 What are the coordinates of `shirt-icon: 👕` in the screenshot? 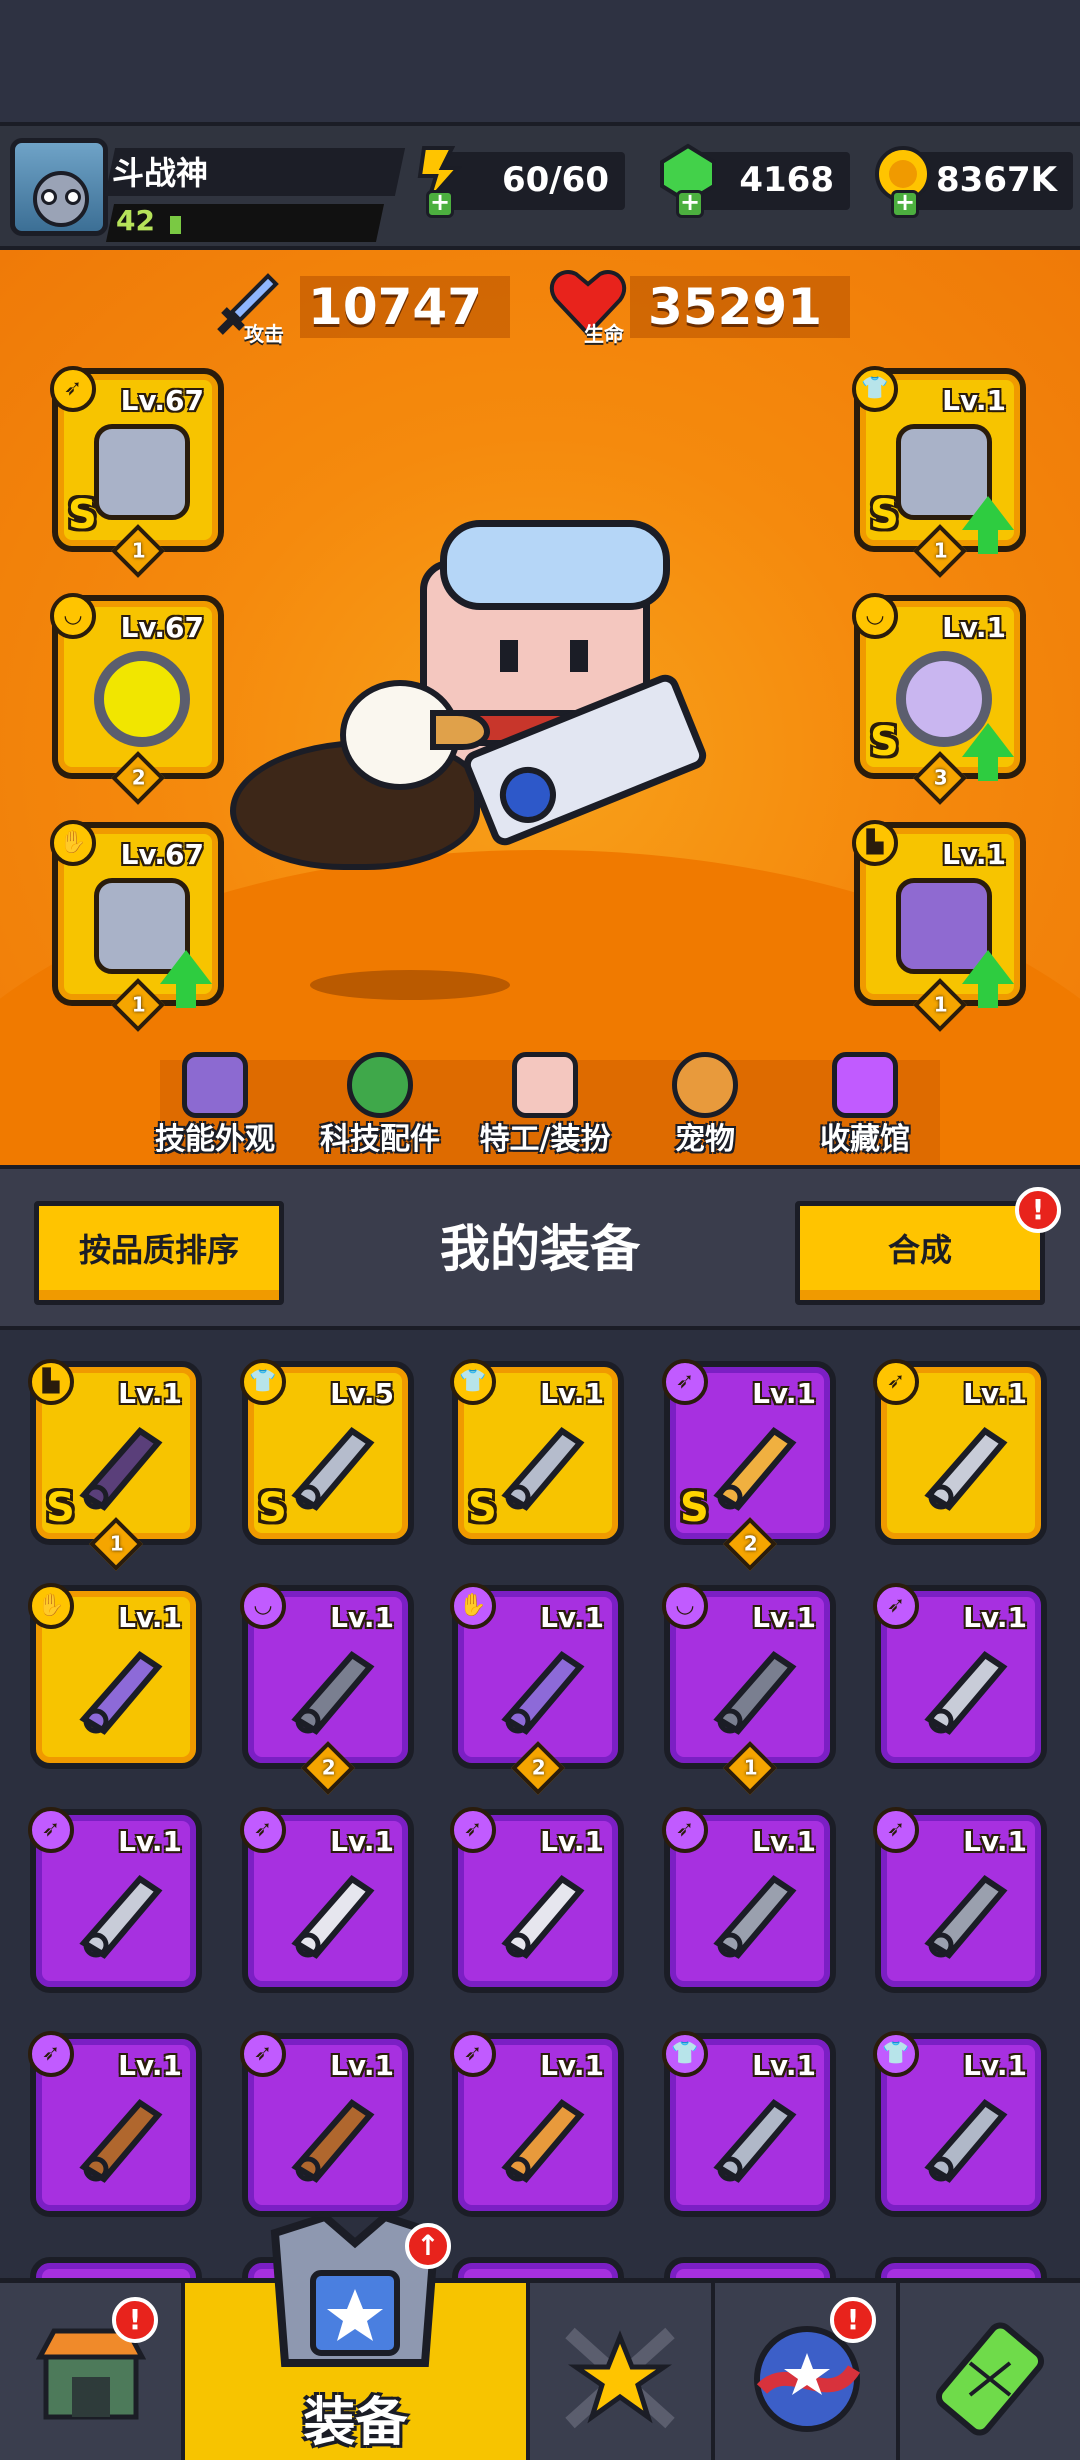 It's located at (875, 389).